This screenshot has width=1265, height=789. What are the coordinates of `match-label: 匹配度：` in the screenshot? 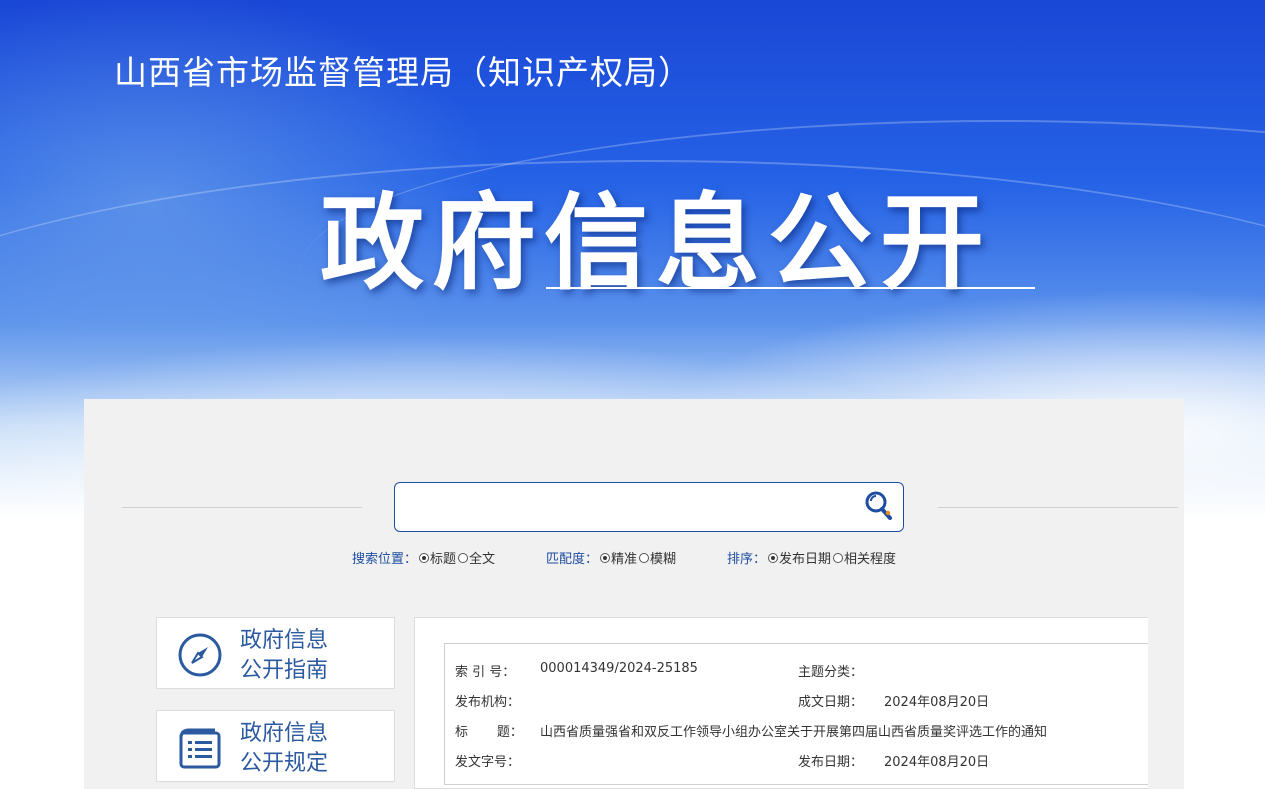 It's located at (572, 559).